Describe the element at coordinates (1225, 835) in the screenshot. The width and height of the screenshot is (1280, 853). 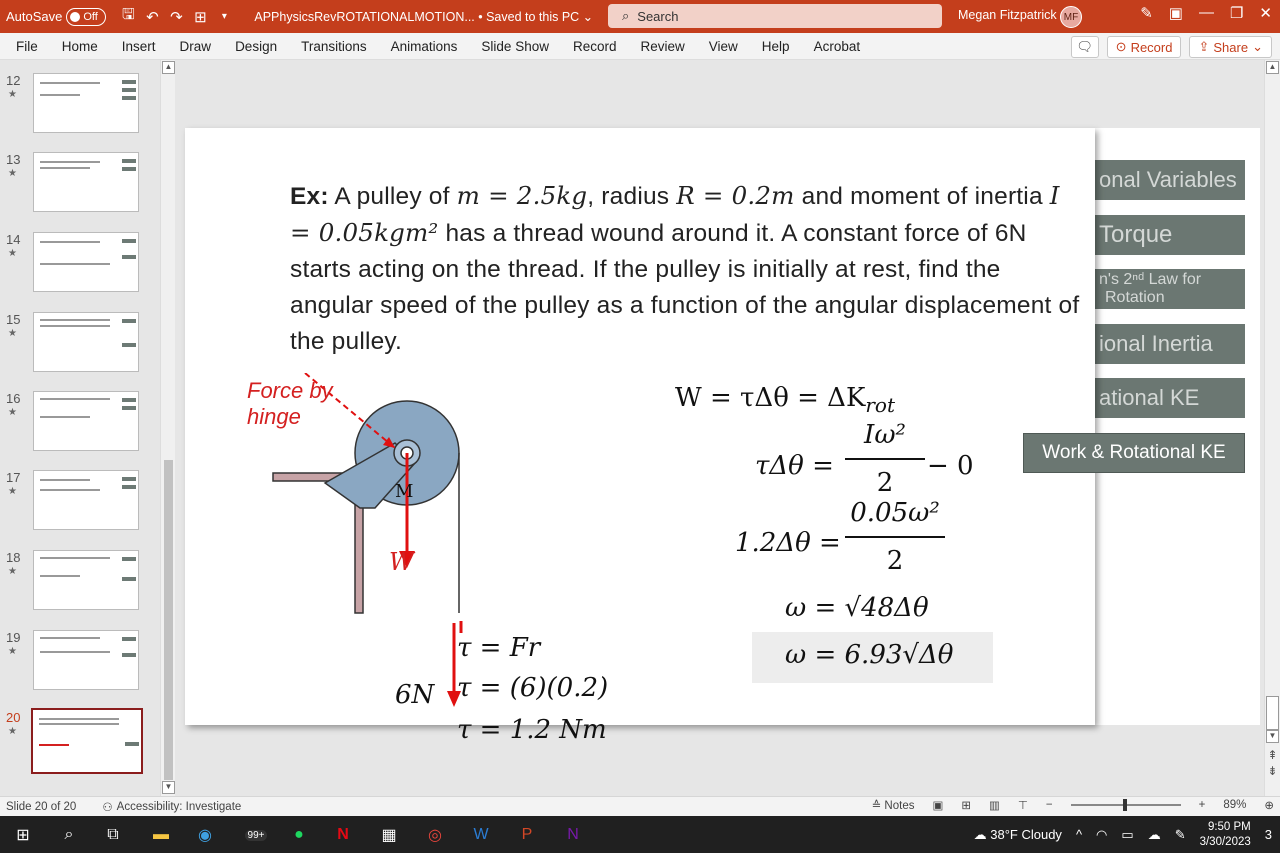
I see `clock: 9:50 PM 3/30/2023` at that location.